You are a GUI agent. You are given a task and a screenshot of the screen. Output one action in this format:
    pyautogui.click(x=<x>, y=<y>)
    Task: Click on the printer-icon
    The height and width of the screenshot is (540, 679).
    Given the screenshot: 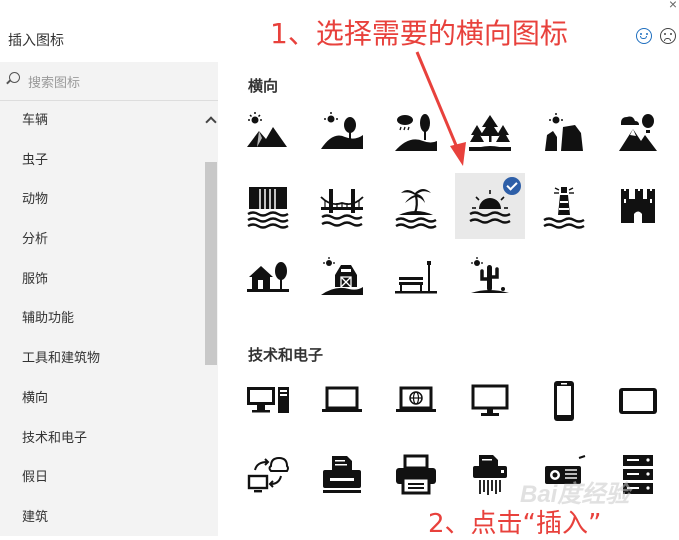 What is the action you would take?
    pyautogui.click(x=342, y=475)
    